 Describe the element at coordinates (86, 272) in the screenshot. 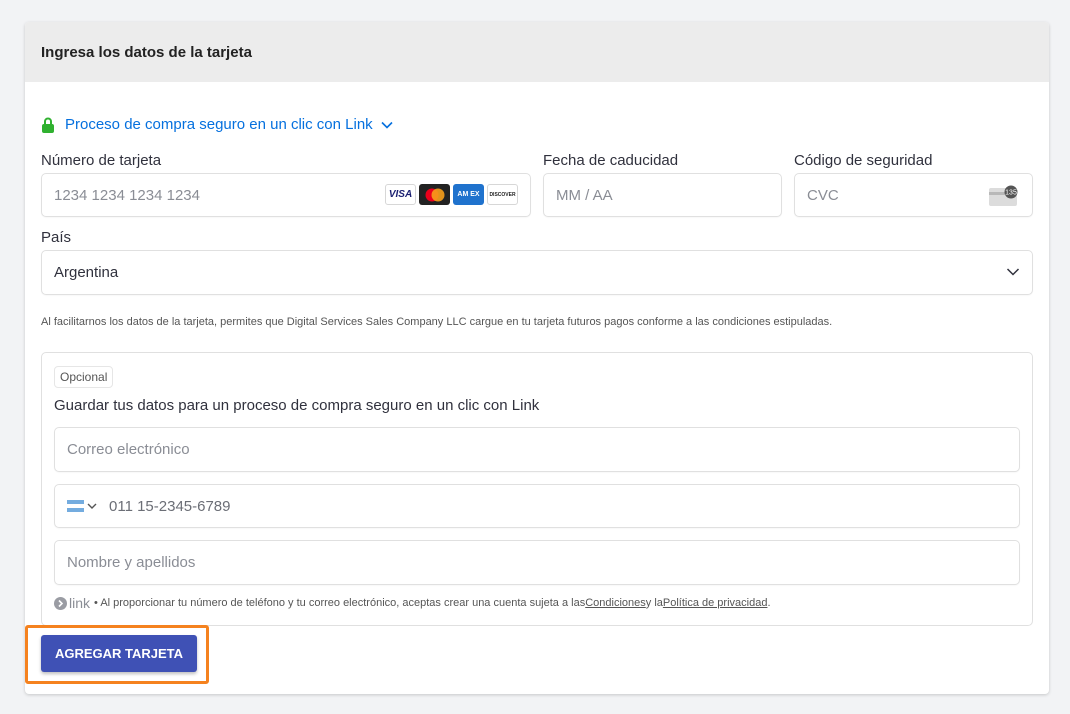

I see `country-value: Argentina` at that location.